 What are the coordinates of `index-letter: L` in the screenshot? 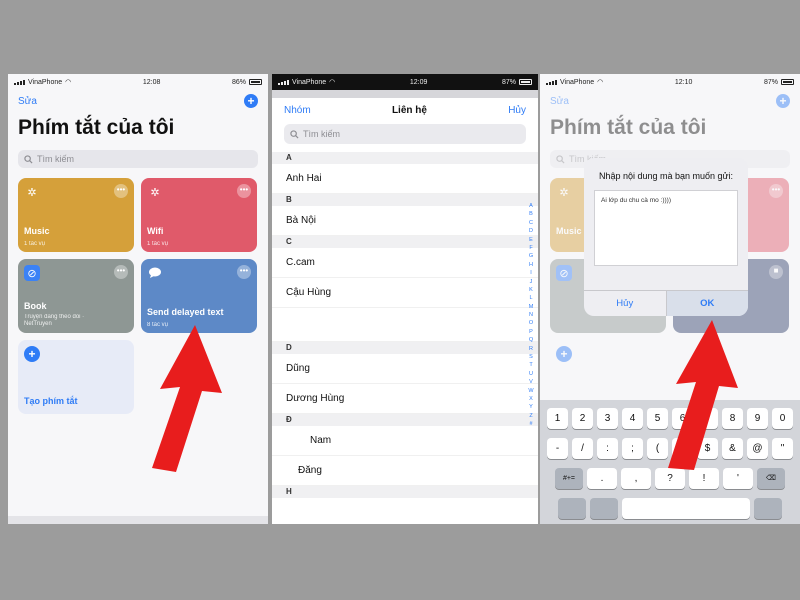 It's located at (530, 298).